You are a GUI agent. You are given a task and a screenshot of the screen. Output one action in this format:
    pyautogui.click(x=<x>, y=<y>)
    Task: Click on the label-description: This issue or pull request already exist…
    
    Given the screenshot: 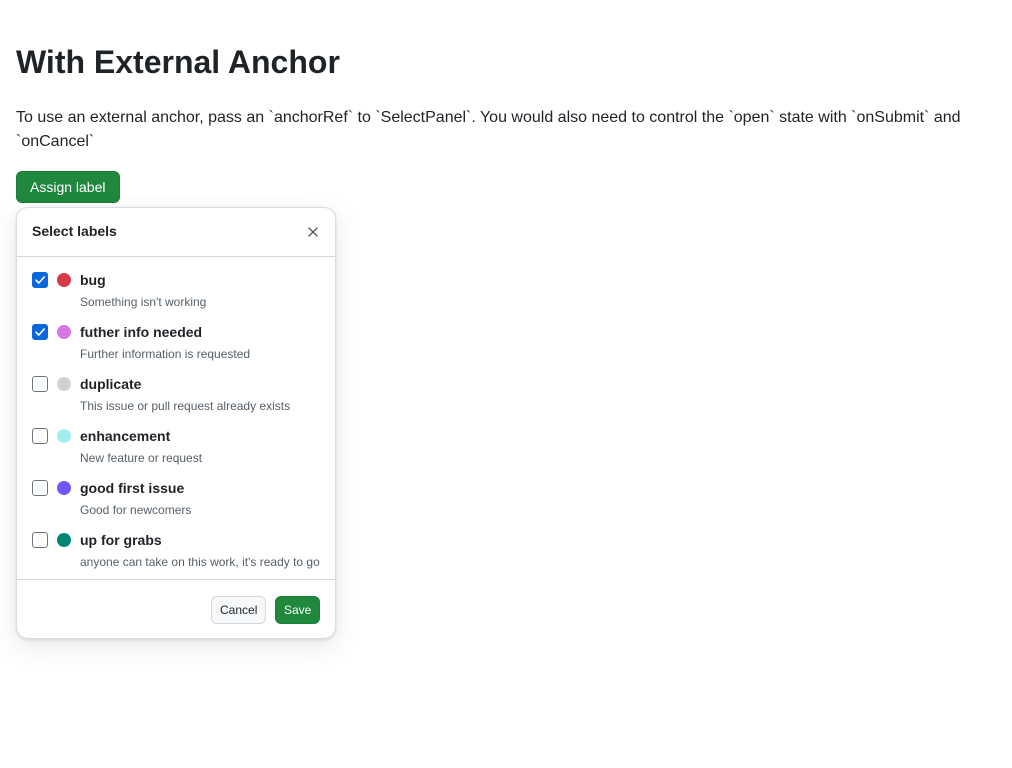 What is the action you would take?
    pyautogui.click(x=185, y=406)
    